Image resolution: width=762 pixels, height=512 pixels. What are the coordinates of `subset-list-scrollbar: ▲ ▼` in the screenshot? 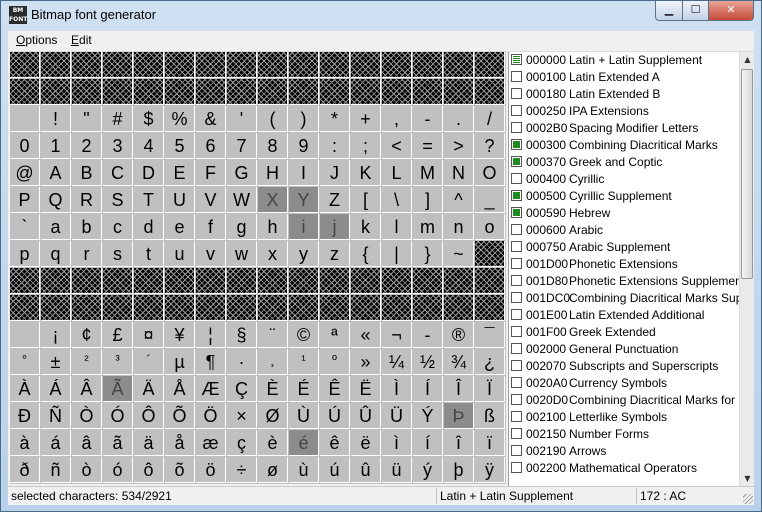 It's located at (746, 269).